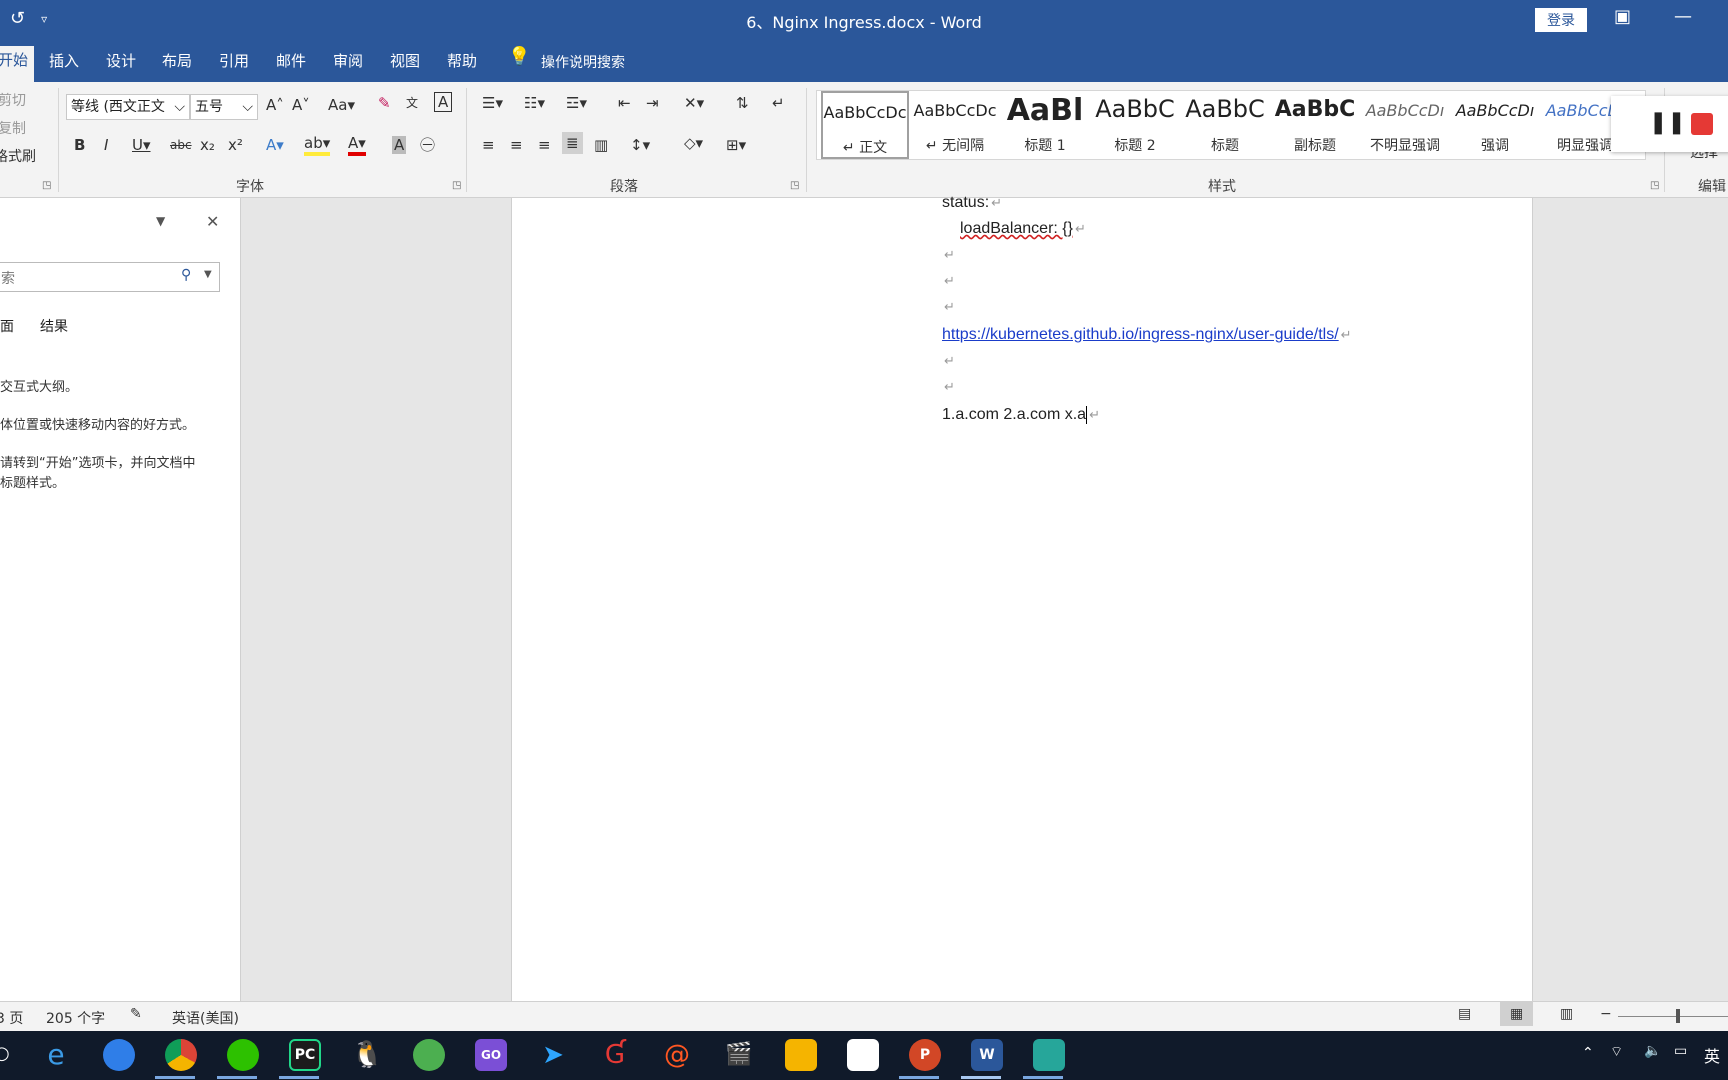 This screenshot has width=1728, height=1080. I want to click on tell-me-search: 操作说明搜索, so click(583, 62).